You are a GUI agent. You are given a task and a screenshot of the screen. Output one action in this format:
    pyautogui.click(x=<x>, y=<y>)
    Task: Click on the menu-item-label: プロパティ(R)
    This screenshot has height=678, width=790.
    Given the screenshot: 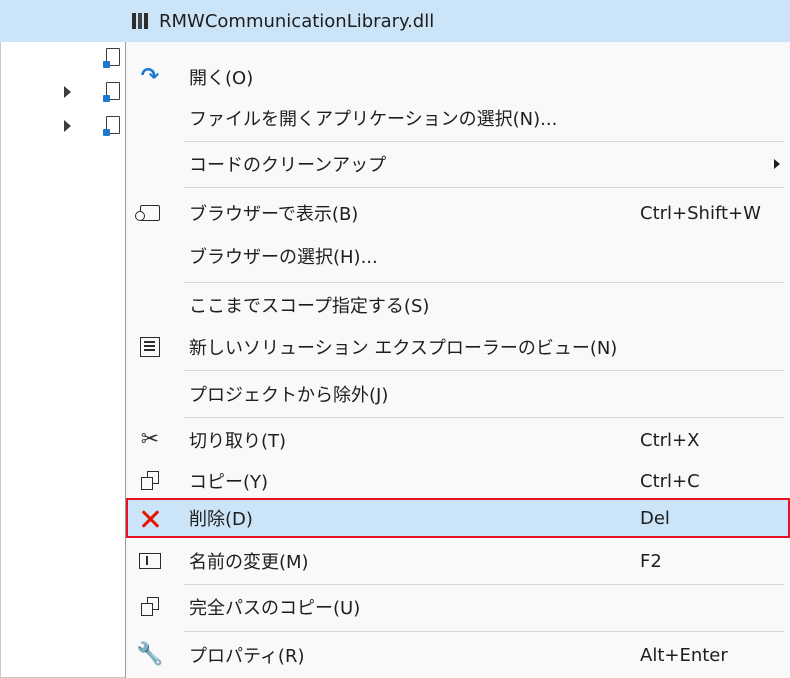 What is the action you would take?
    pyautogui.click(x=247, y=656)
    